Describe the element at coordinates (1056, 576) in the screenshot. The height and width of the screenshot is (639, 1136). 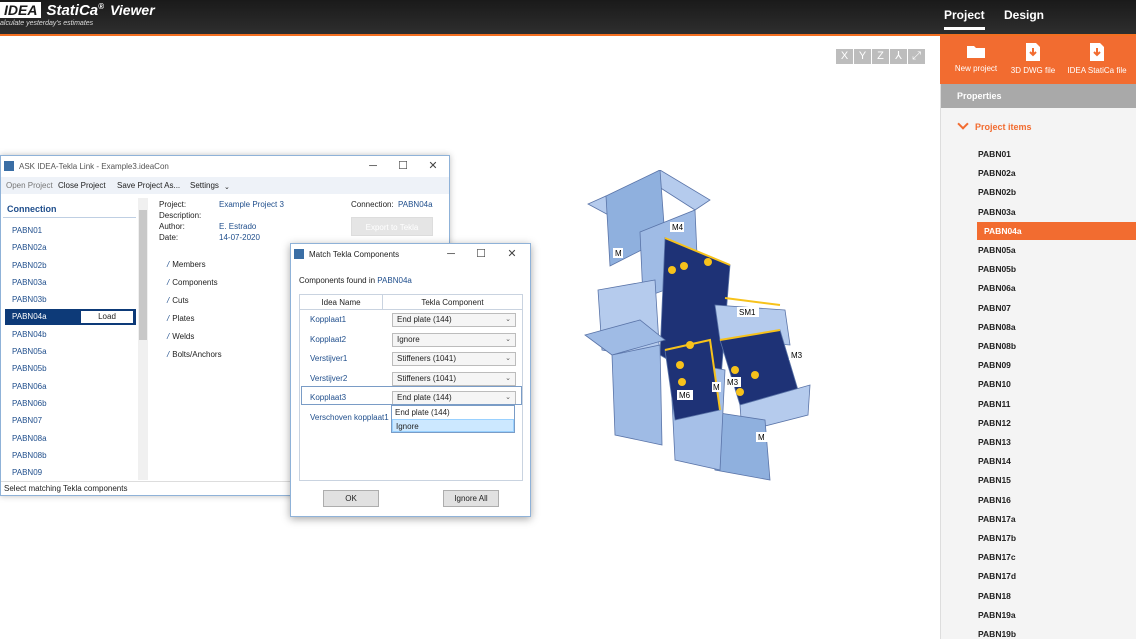
I see `project-item: PABN17d` at that location.